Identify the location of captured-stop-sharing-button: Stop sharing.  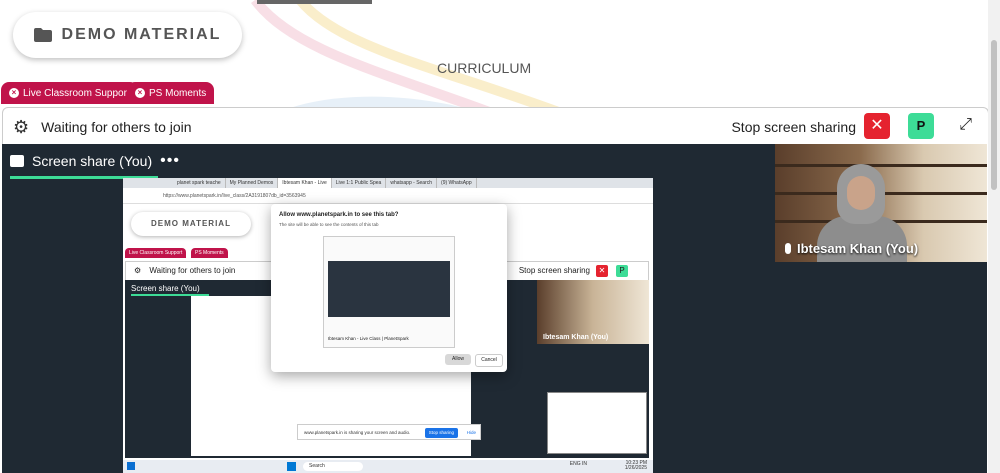
(441, 433).